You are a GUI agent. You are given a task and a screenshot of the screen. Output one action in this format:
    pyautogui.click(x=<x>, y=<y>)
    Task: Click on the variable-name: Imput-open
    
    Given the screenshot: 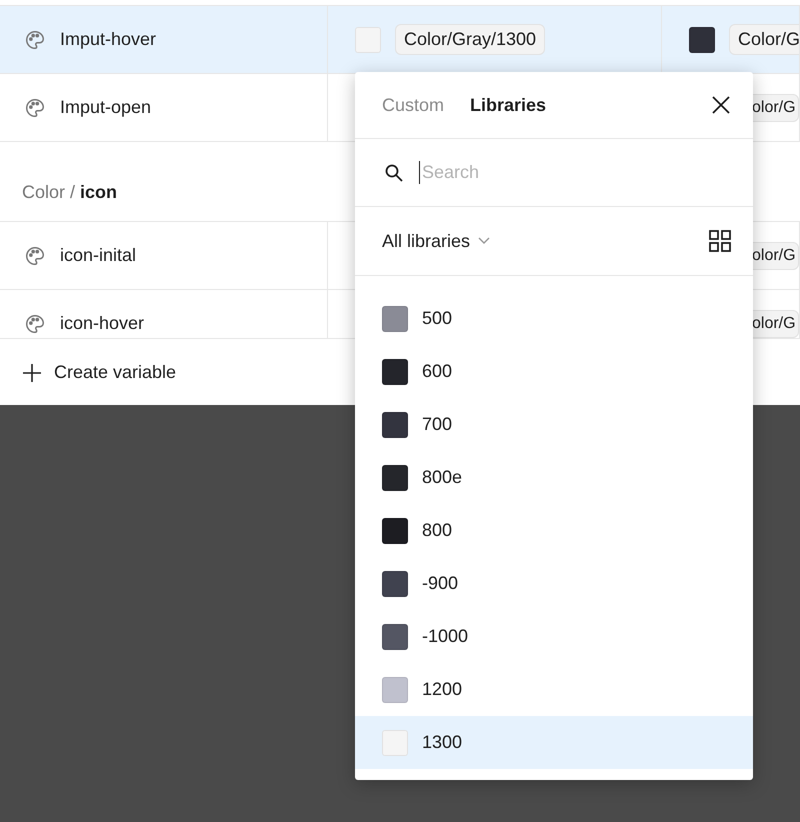 What is the action you would take?
    pyautogui.click(x=106, y=107)
    